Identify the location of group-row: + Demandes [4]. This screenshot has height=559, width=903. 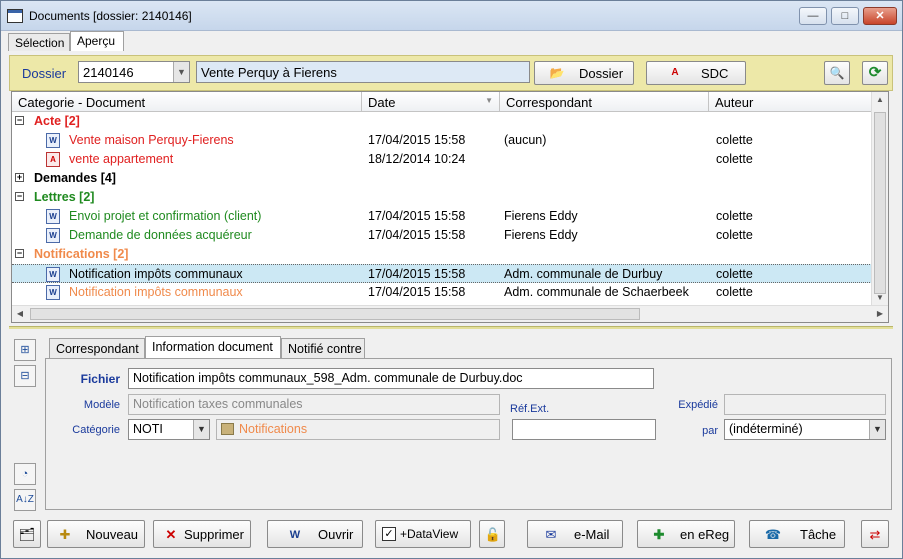
(442, 178).